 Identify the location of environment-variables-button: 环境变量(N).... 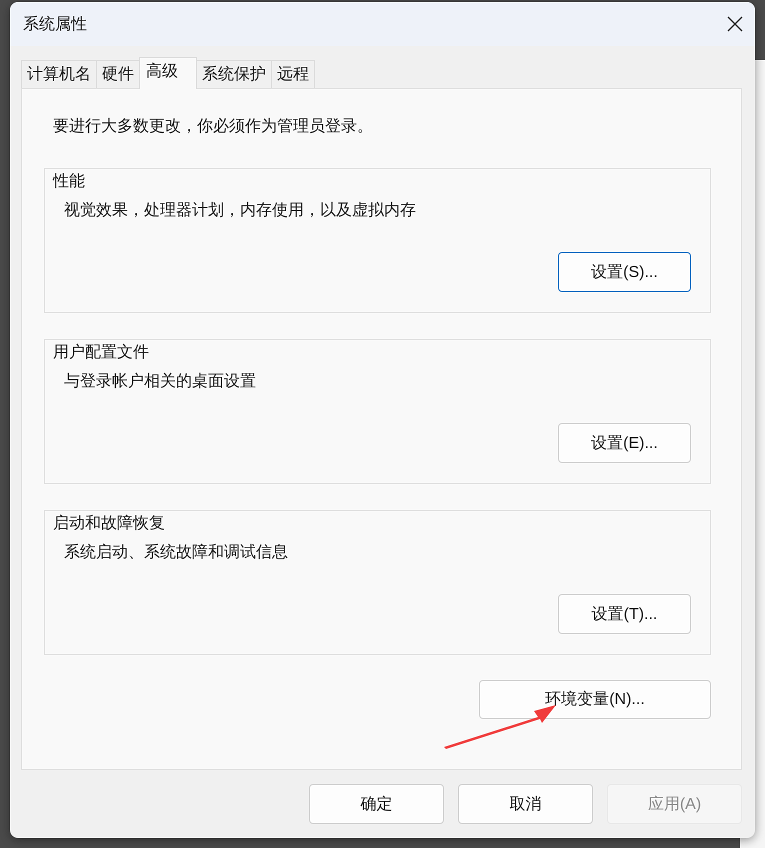
(595, 699).